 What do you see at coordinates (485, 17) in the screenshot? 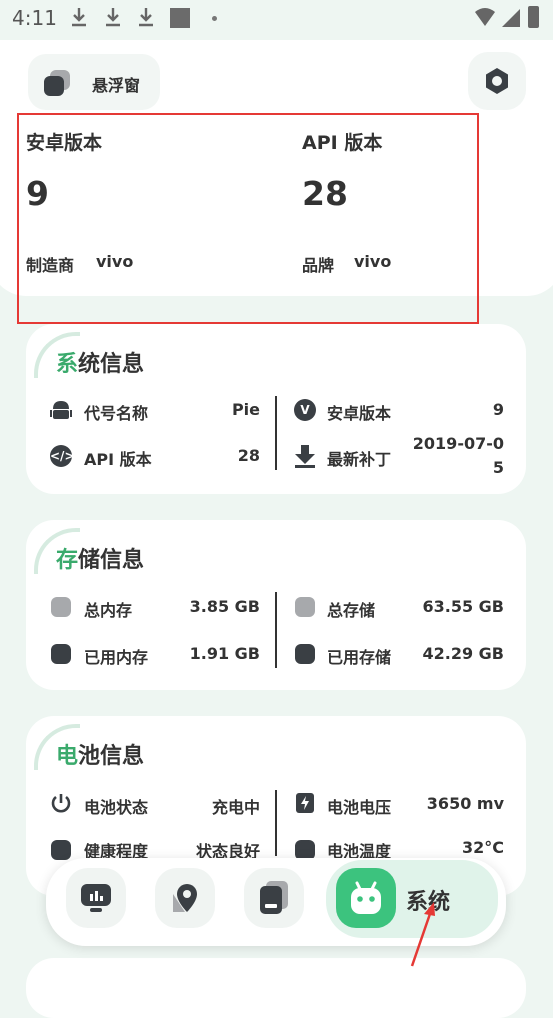
I see `wifi-icon` at bounding box center [485, 17].